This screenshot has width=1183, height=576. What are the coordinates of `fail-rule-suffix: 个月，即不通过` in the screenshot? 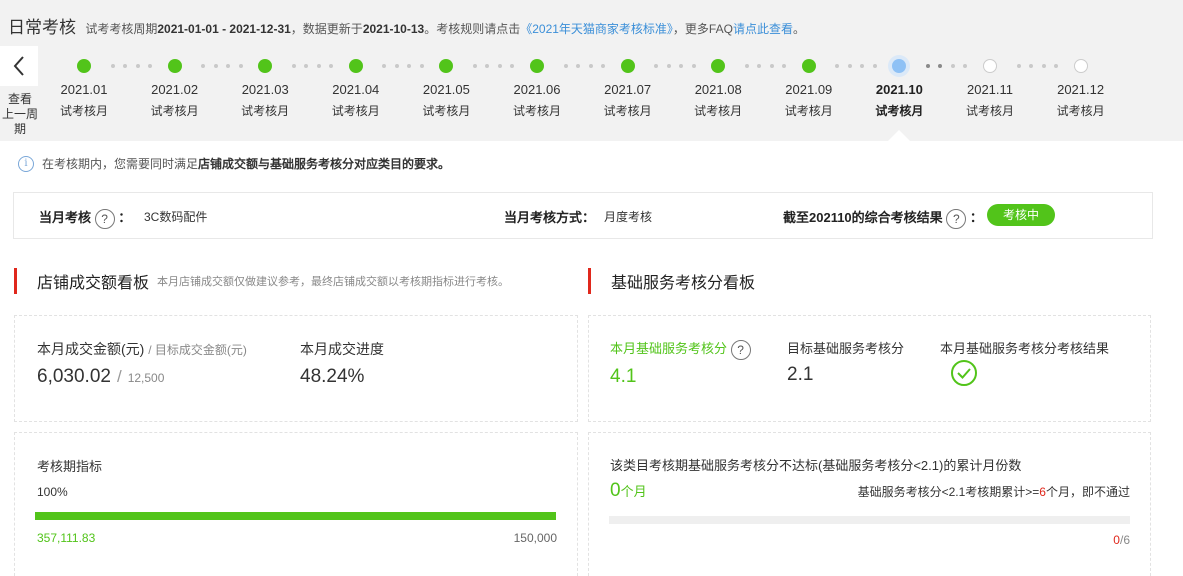 It's located at (1087, 492).